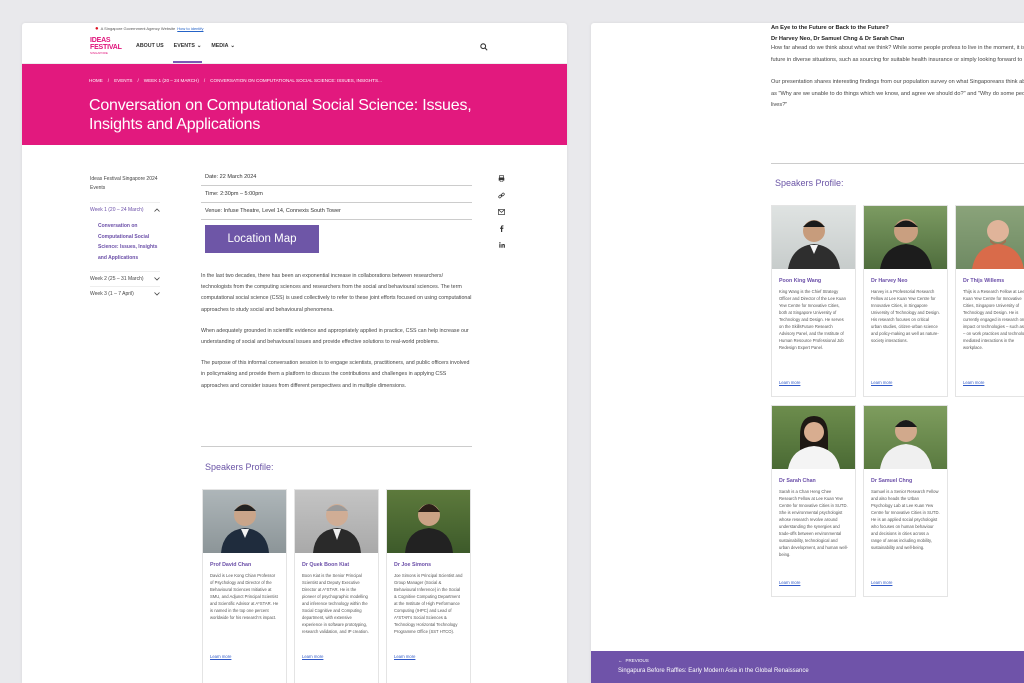 This screenshot has height=683, width=1024. Describe the element at coordinates (501, 178) in the screenshot. I see `print-icon` at that location.